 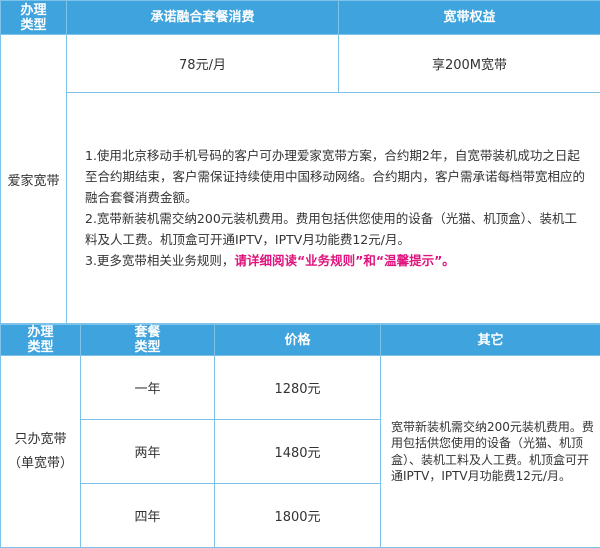 What do you see at coordinates (469, 17) in the screenshot?
I see `header-broadband-rights: 宽带权益` at bounding box center [469, 17].